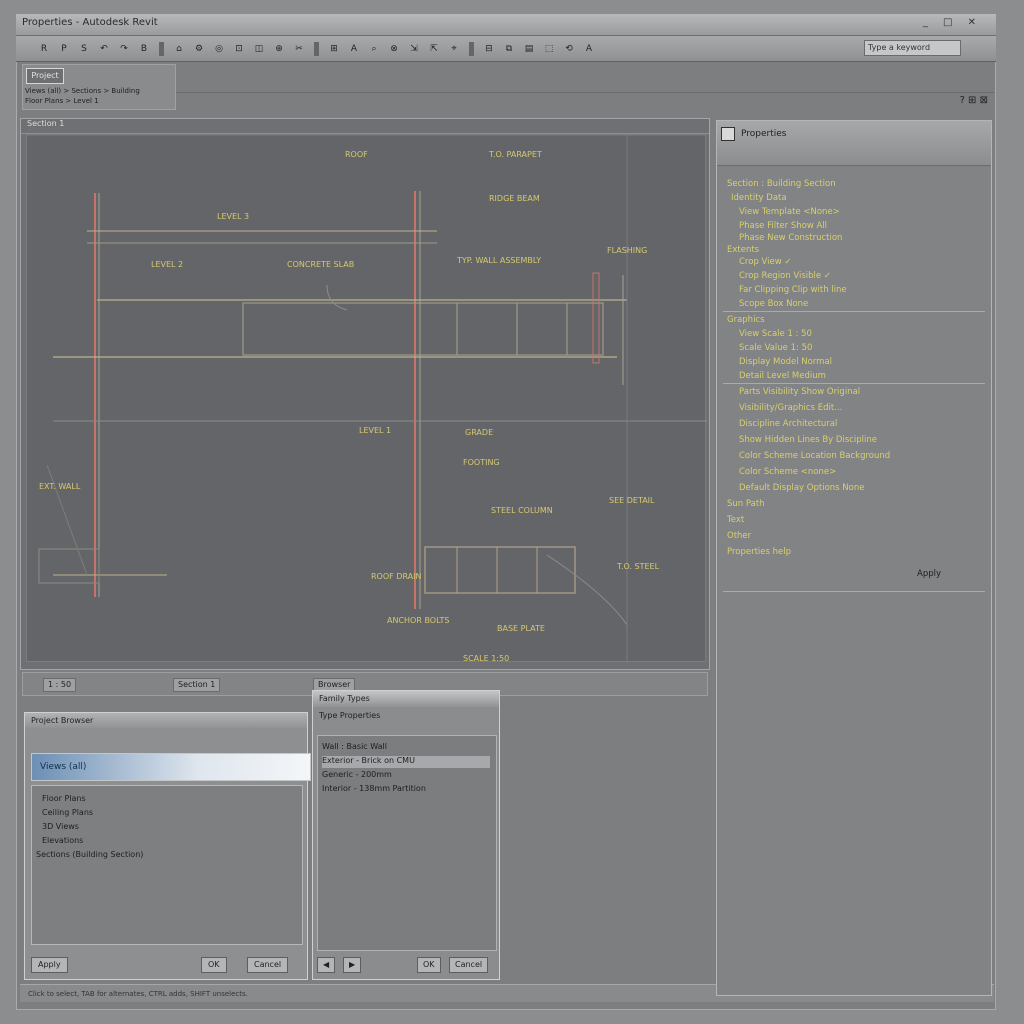 Image resolution: width=1024 pixels, height=1024 pixels. What do you see at coordinates (759, 198) in the screenshot?
I see `property-row: Identity Data` at bounding box center [759, 198].